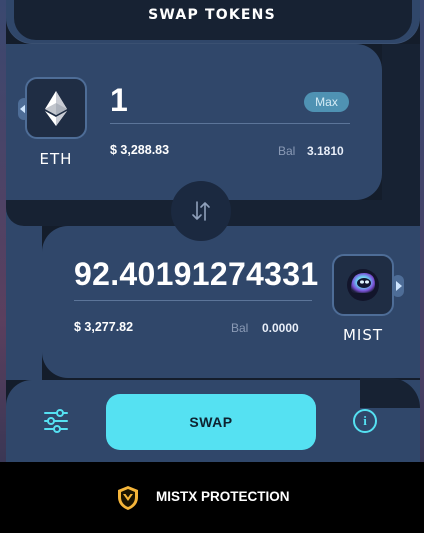 The image size is (424, 533). I want to click on to-token-selector-handle, so click(398, 286).